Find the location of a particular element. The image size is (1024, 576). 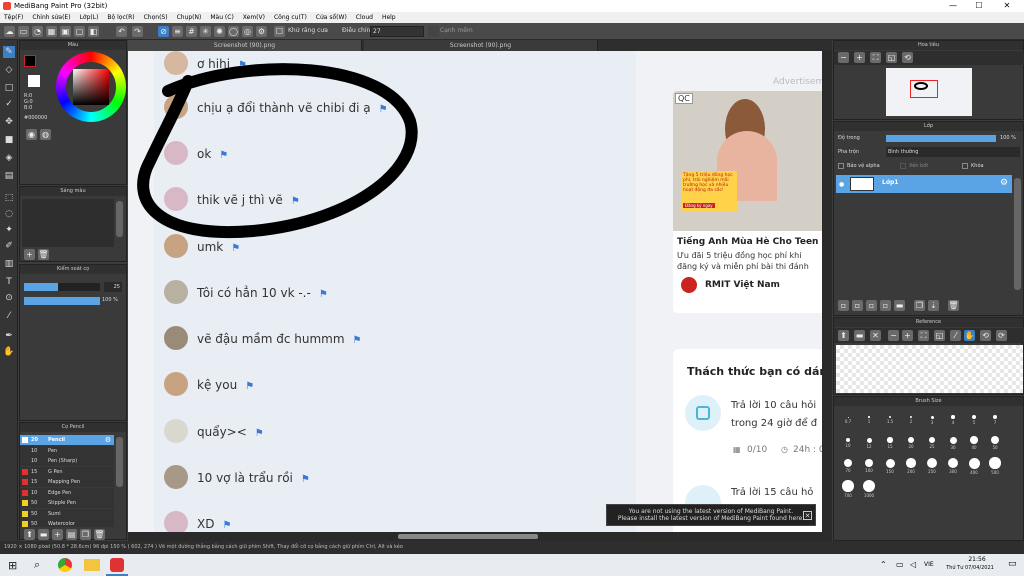

new-8bit-layer-icon: ▫ is located at coordinates (871, 305).